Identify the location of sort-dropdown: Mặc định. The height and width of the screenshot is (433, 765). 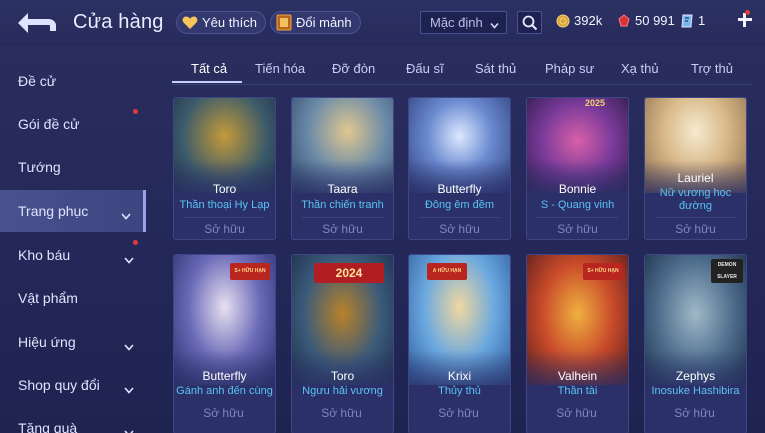
(463, 22).